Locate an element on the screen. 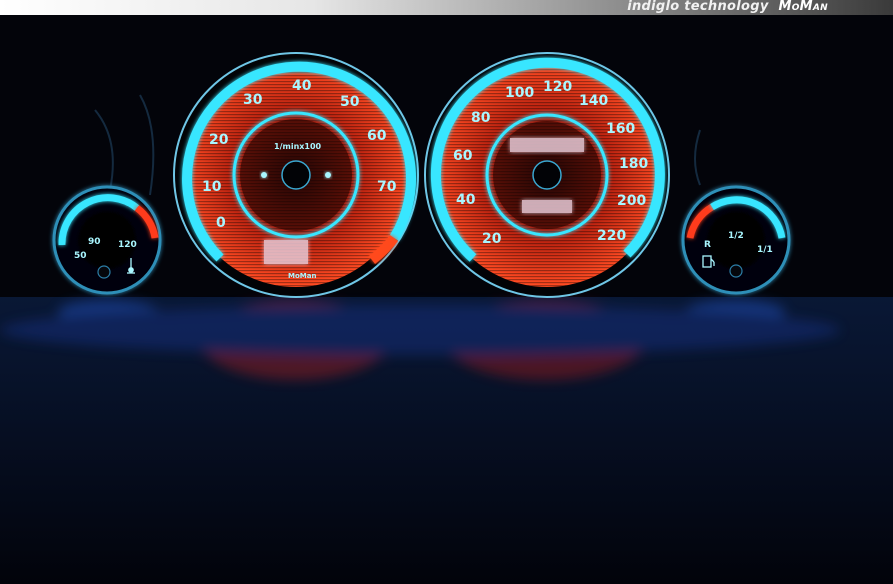 This screenshot has width=893, height=584. speedo-label-100: 100 is located at coordinates (519, 93).